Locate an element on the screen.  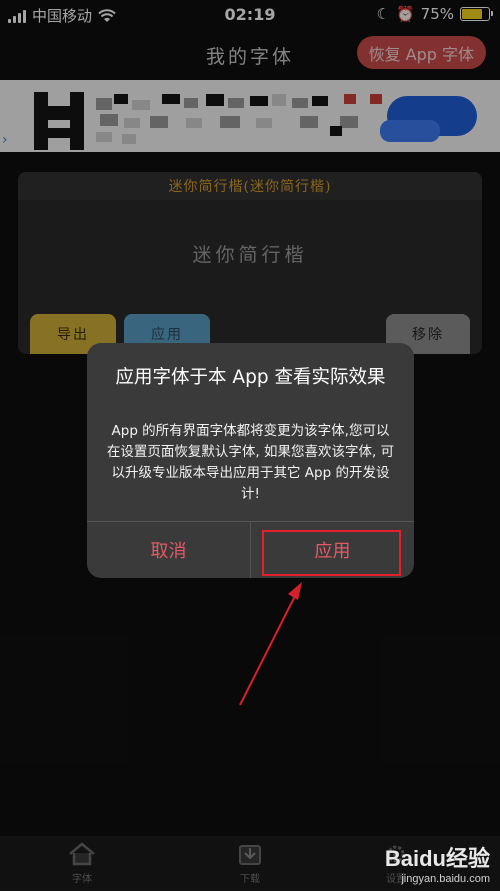
alert-title: 应用字体于本 App 查看实际效果 is located at coordinates (250, 377).